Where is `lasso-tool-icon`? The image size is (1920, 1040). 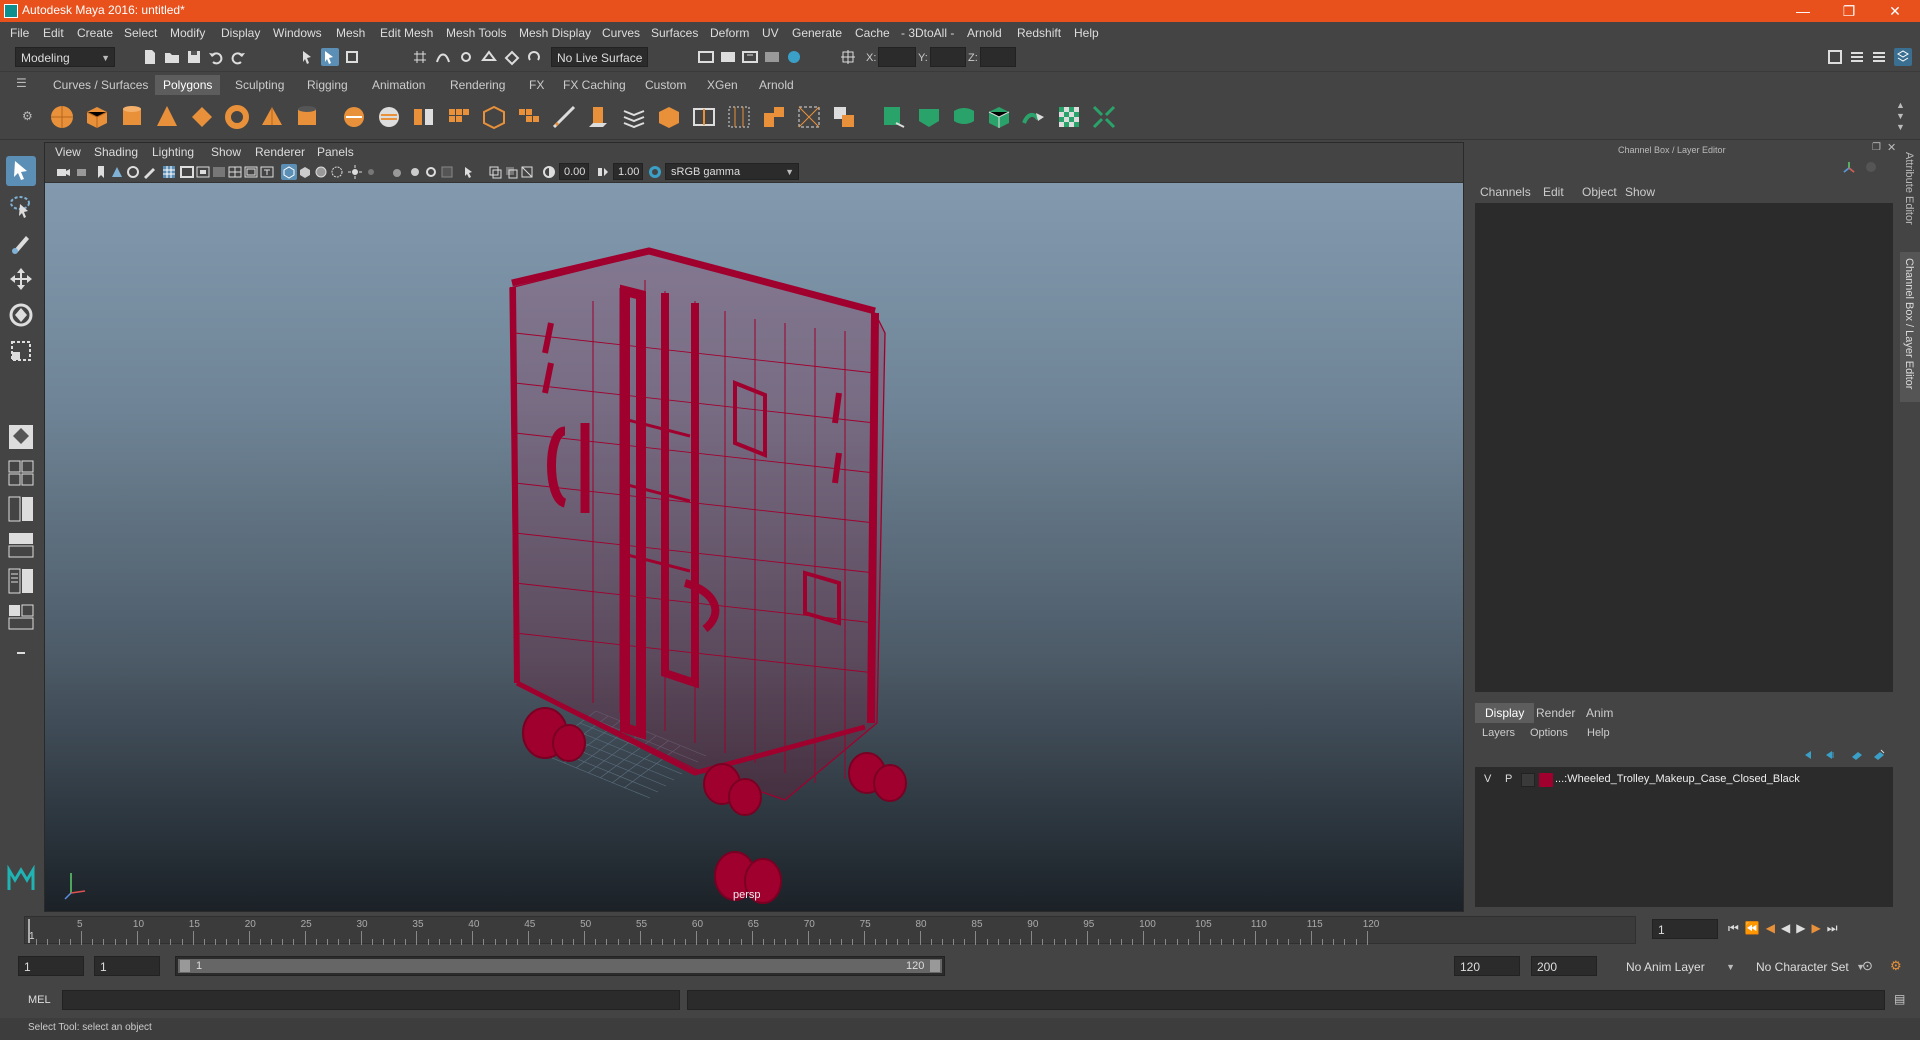 lasso-tool-icon is located at coordinates (21, 207).